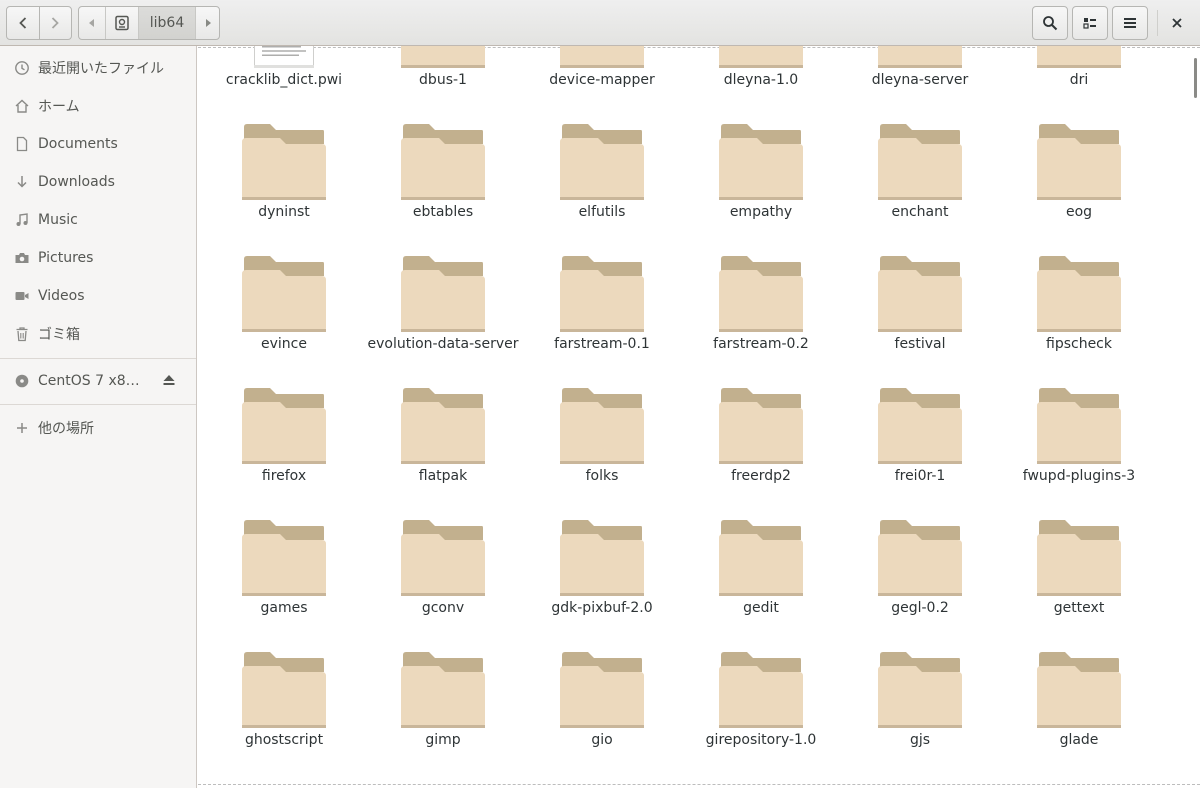 The width and height of the screenshot is (1200, 788). What do you see at coordinates (920, 310) in the screenshot?
I see `folder-item: festival` at bounding box center [920, 310].